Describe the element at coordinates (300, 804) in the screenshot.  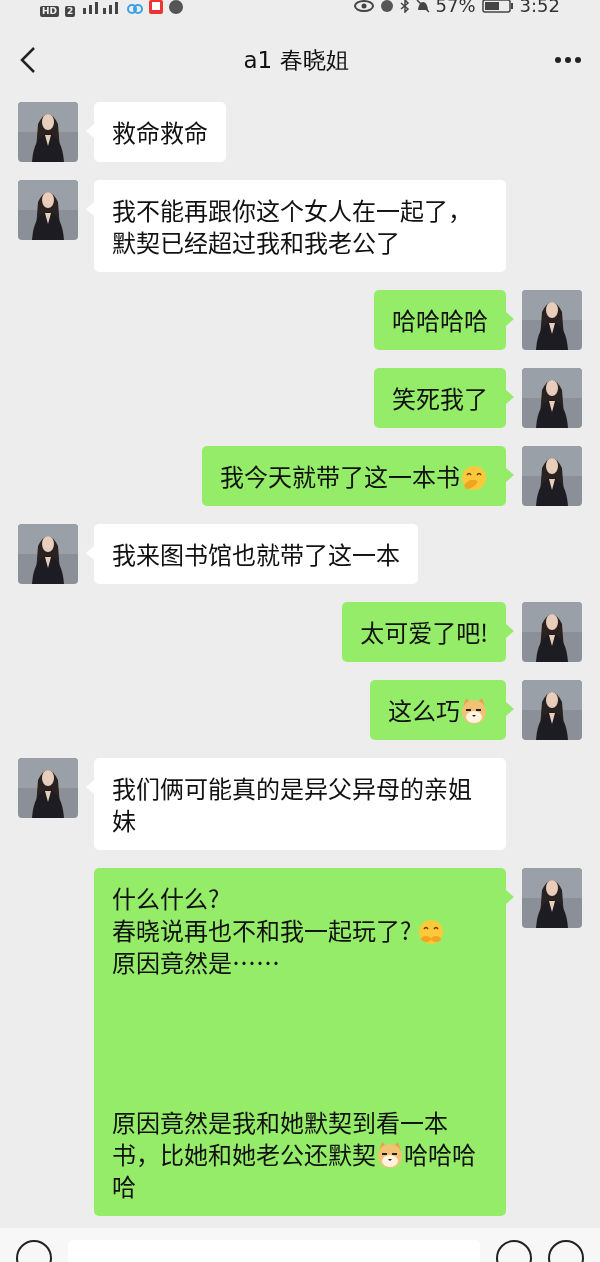
I see `message-bubble: 我们俩可能真的是异父异母的亲姐妹` at that location.